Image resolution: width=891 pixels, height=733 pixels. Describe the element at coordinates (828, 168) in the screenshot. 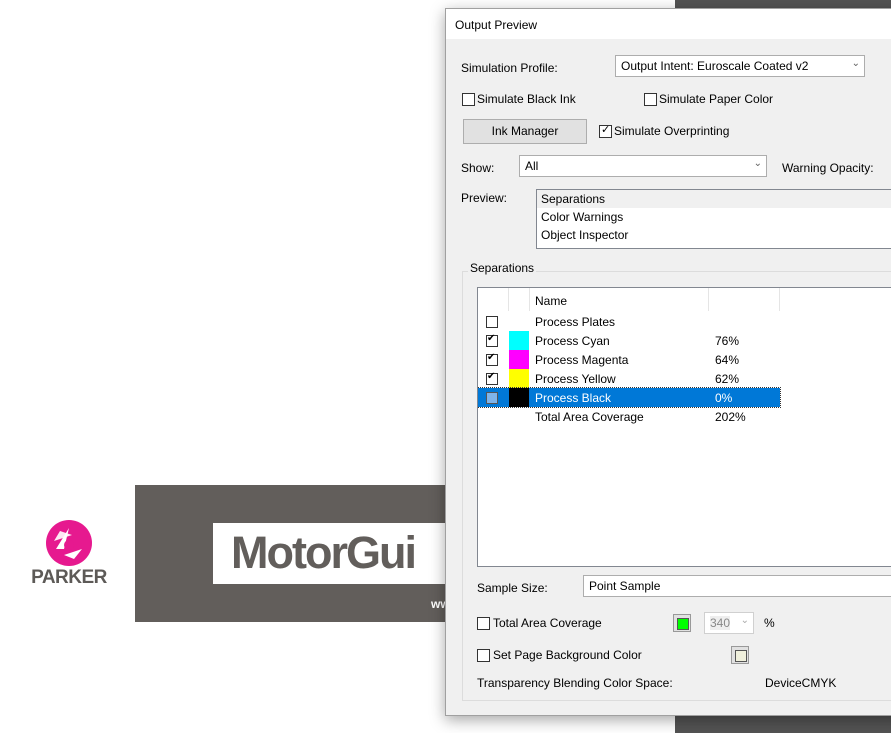

I see `warning-opacity-label: Warning Opacity:` at that location.